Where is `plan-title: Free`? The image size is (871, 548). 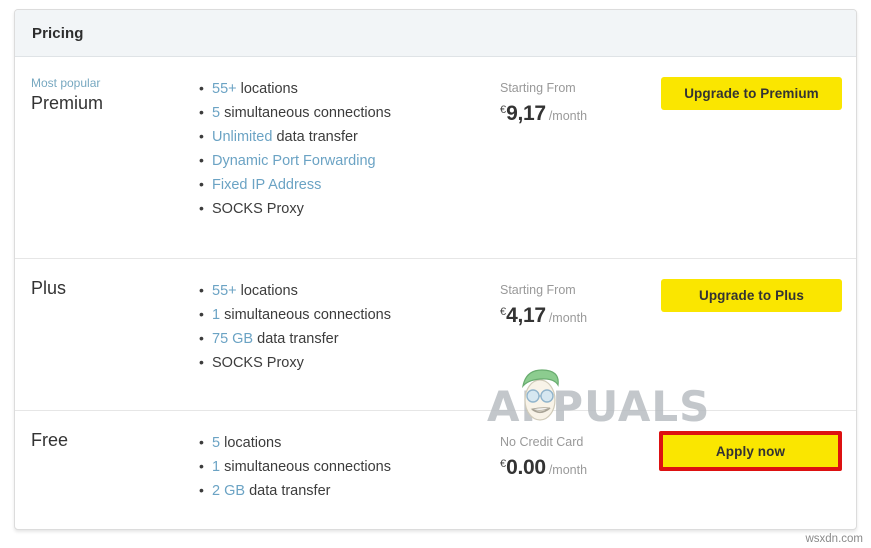 plan-title: Free is located at coordinates (50, 440).